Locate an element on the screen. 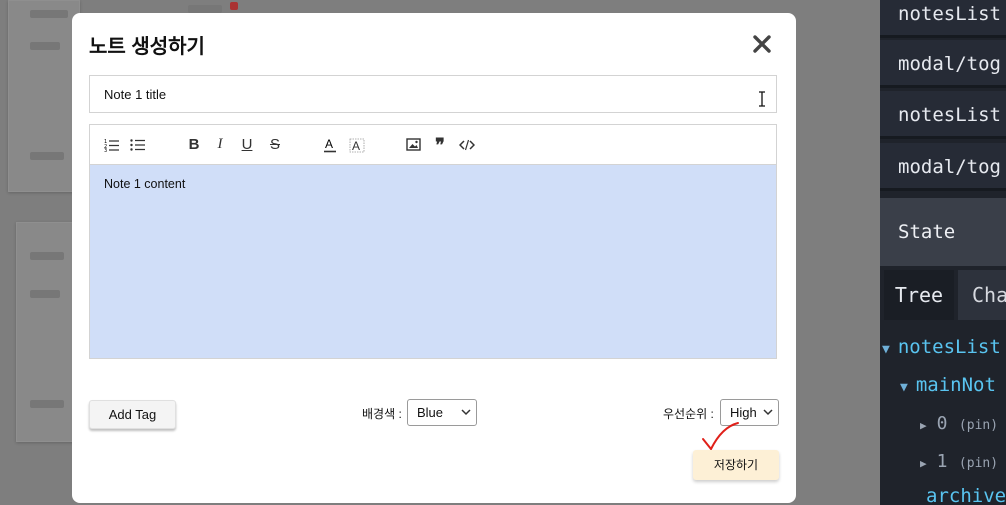 The width and height of the screenshot is (1006, 505). tree-node-child: ▼ mainNot is located at coordinates (948, 385).